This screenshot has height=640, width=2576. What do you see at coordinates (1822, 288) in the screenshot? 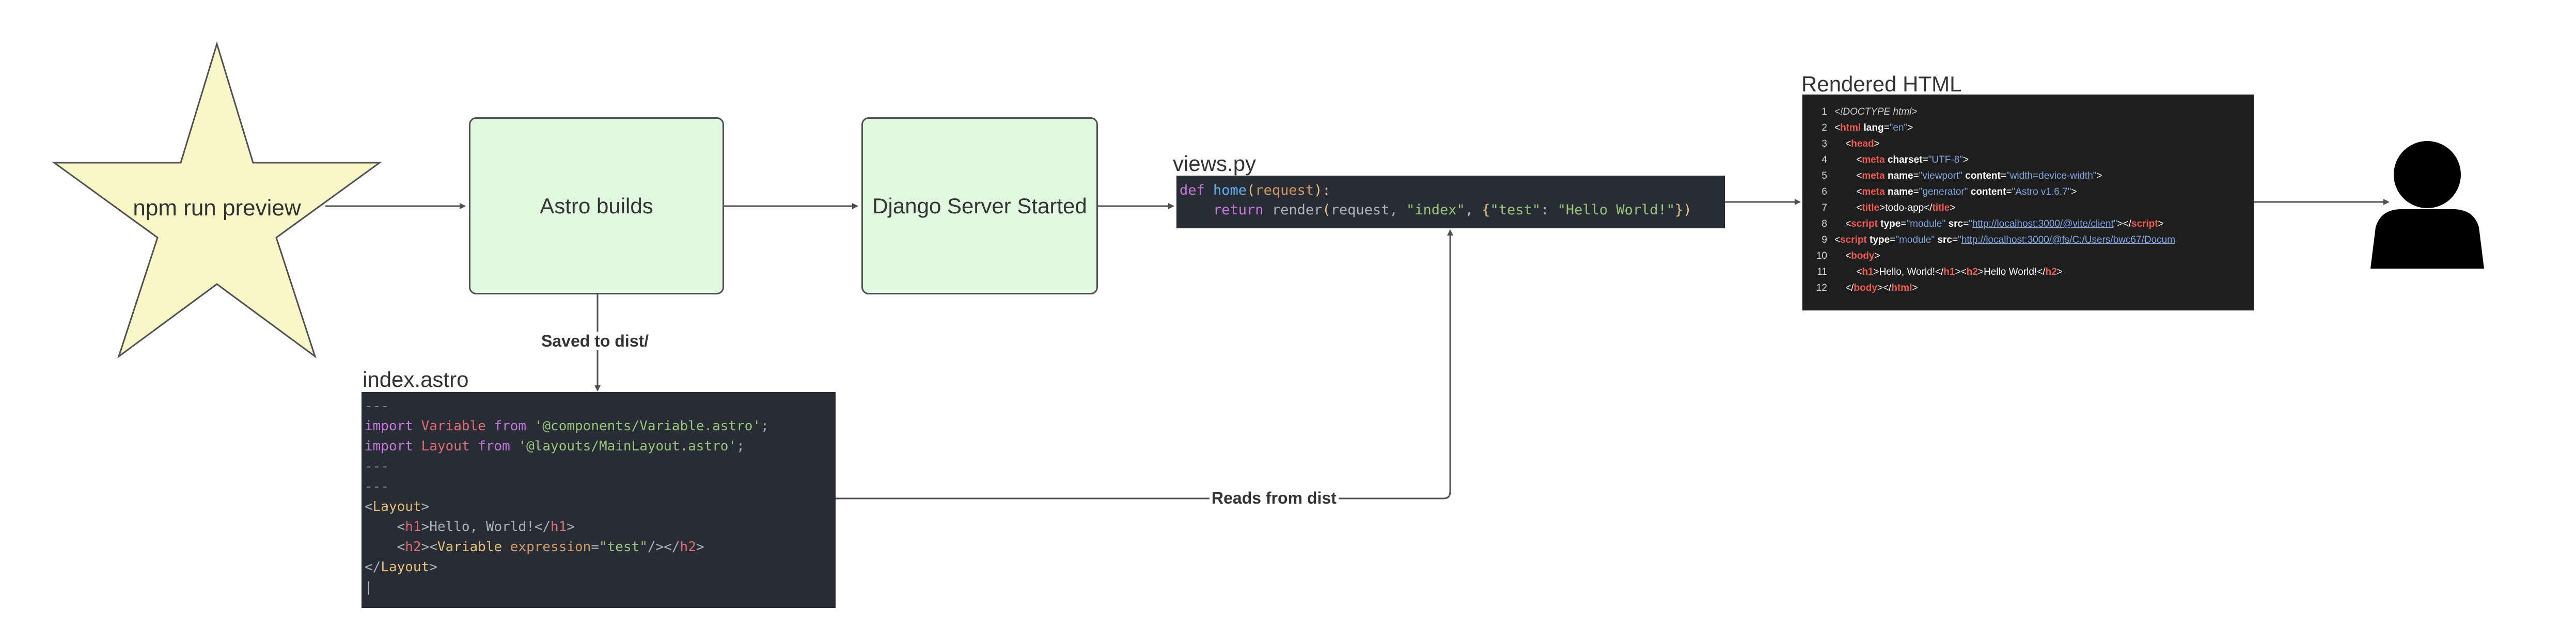
I see `line-number: 12` at bounding box center [1822, 288].